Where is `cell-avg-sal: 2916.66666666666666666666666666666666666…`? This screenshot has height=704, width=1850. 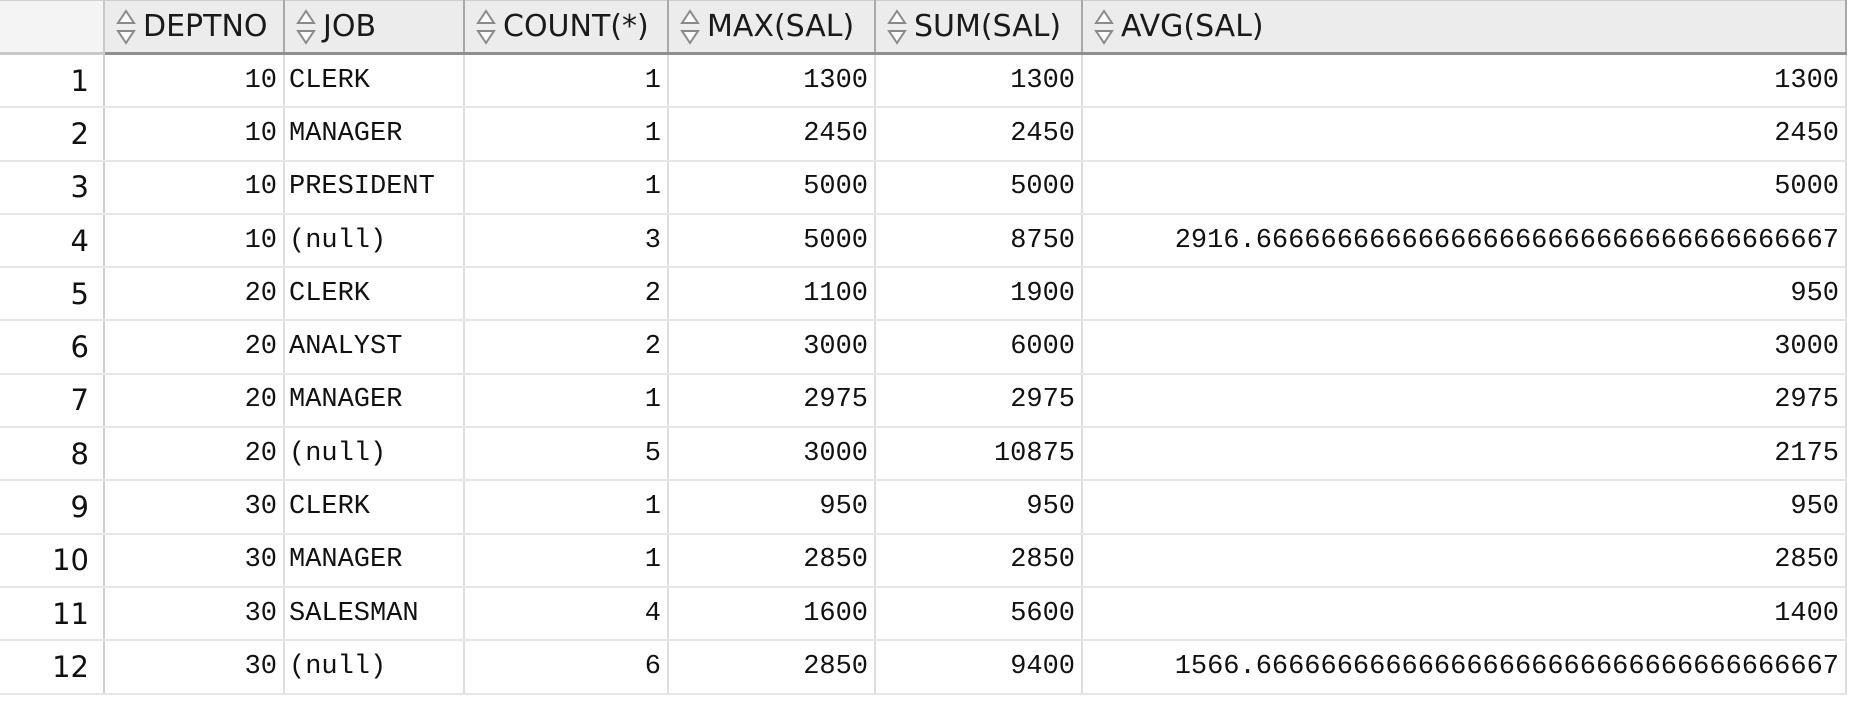
cell-avg-sal: 2916.66666666666666666666666666666666666… is located at coordinates (1464, 241).